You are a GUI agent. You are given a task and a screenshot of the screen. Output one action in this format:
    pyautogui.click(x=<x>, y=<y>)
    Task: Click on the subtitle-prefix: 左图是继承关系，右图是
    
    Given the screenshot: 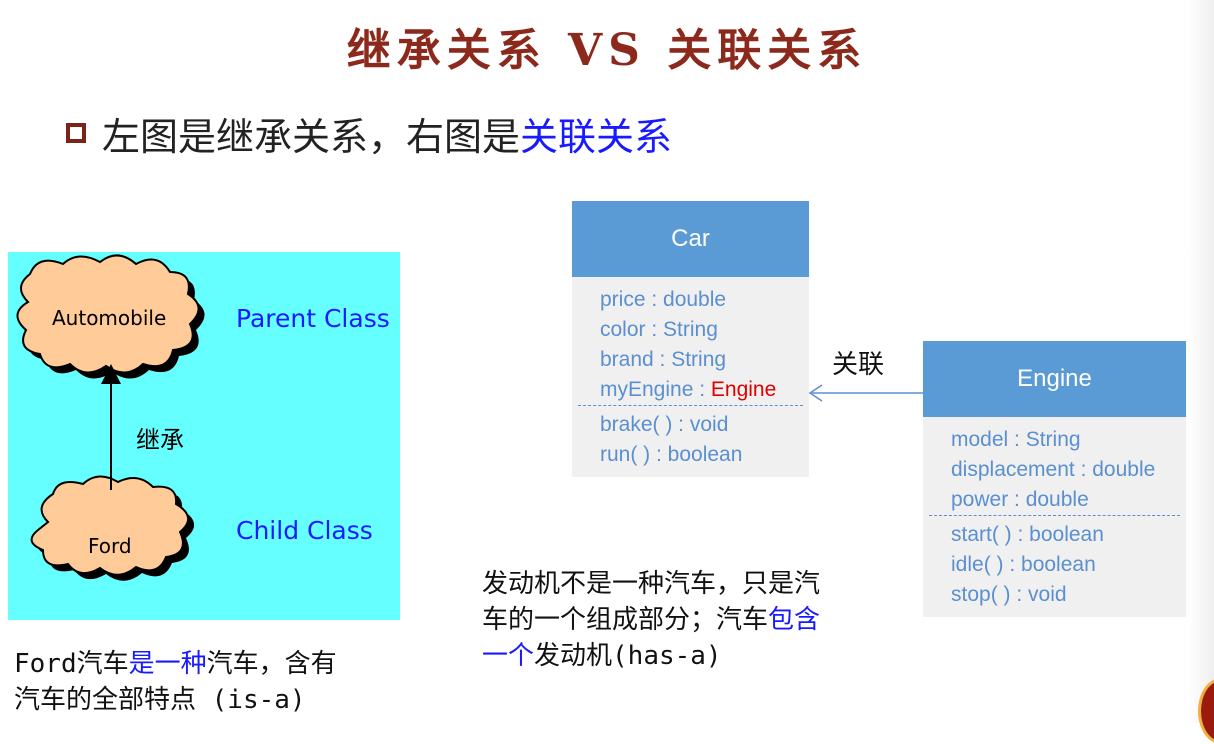 What is the action you would take?
    pyautogui.click(x=311, y=136)
    